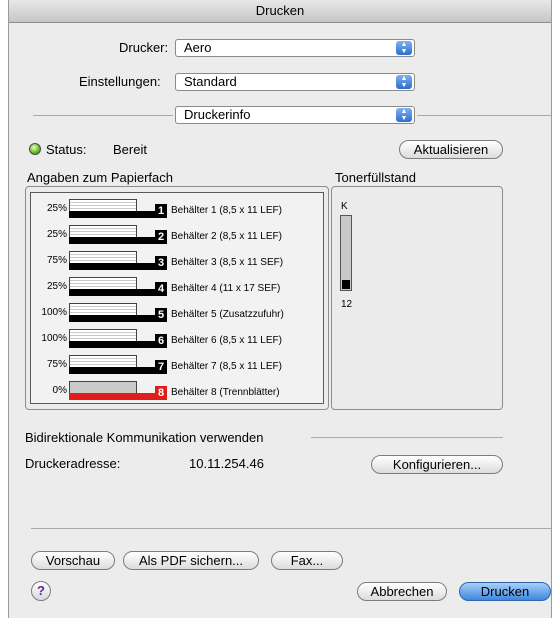 The image size is (560, 618). Describe the element at coordinates (226, 236) in the screenshot. I see `tray-name: Behälter 2 (8,5 x 11 LEF)` at that location.